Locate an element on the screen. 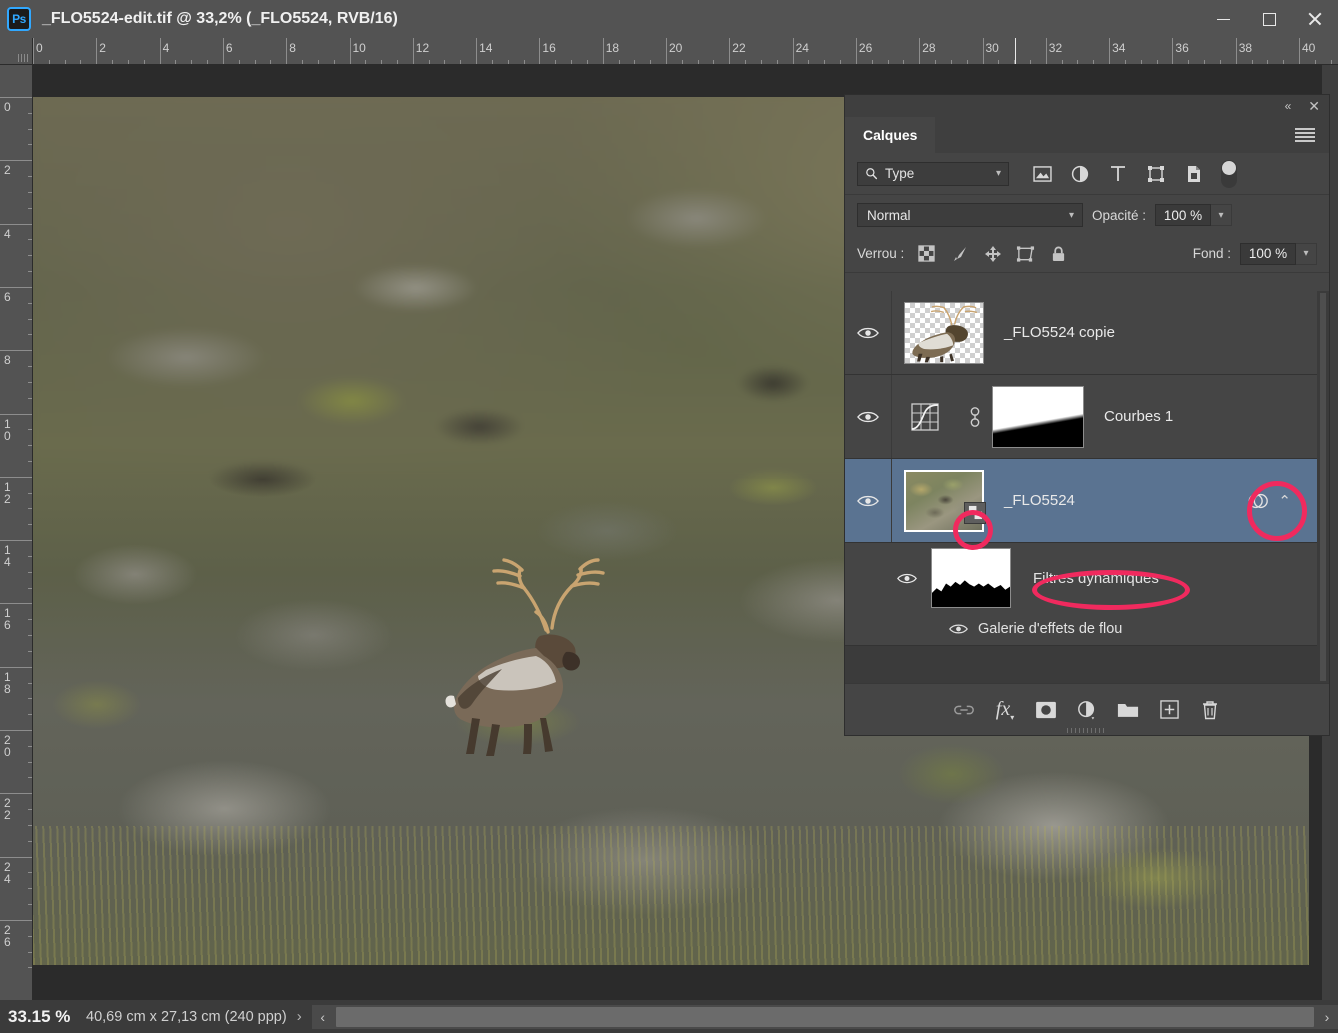  opacity-input: 100 % is located at coordinates (1183, 215).